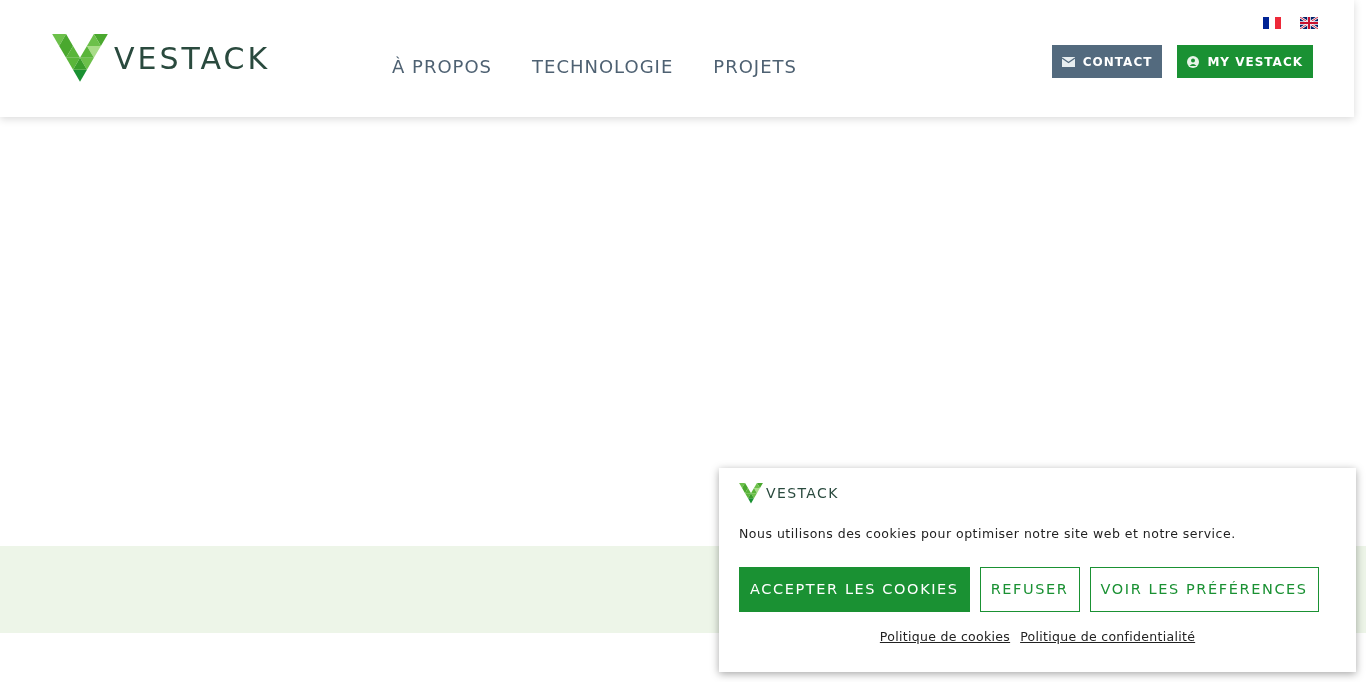 The image size is (1366, 682). Describe the element at coordinates (1068, 61) in the screenshot. I see `envelope-icon` at that location.